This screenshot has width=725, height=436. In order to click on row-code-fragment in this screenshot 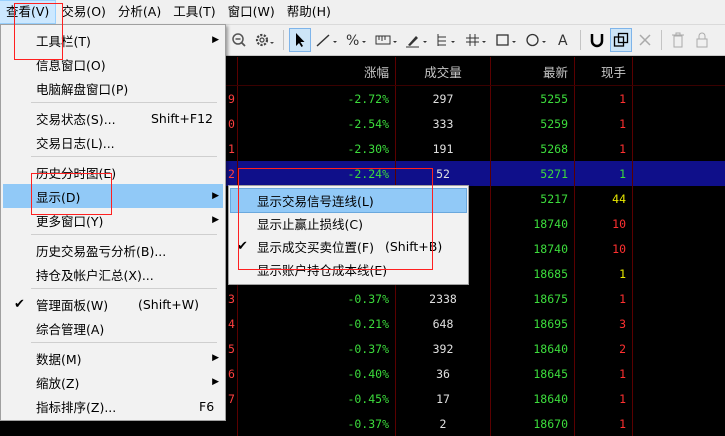, I will do `click(232, 423)`.